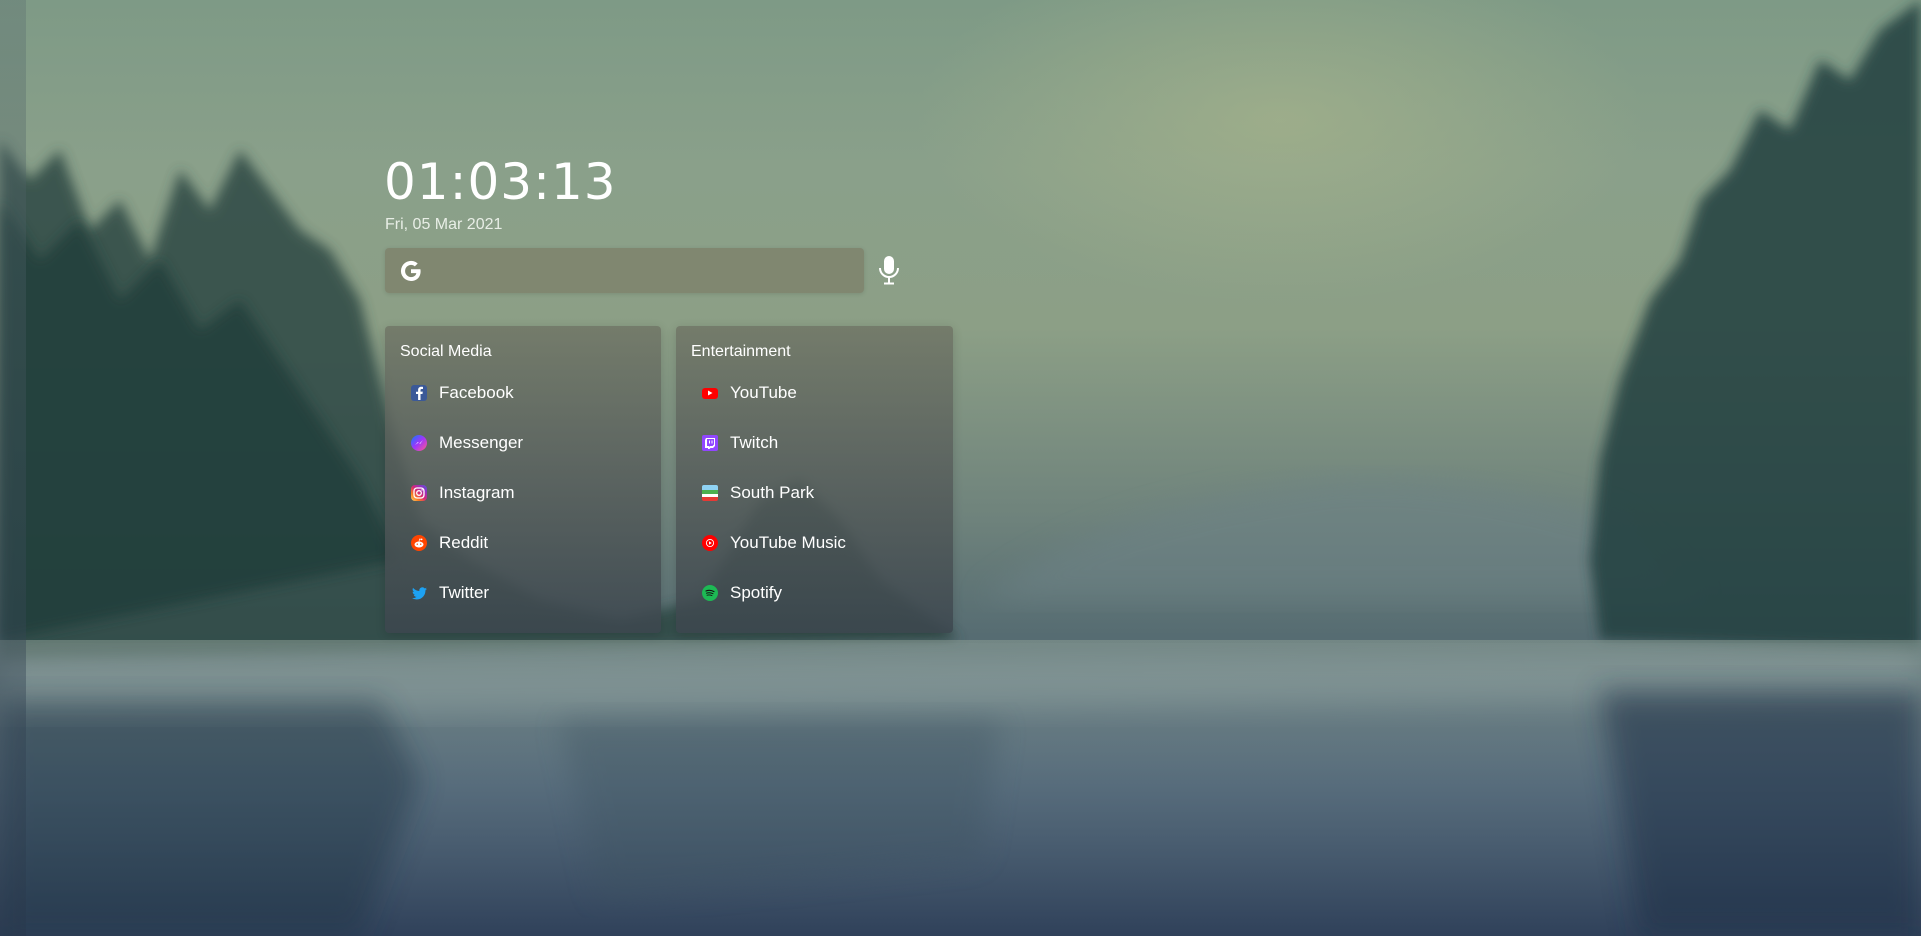 The width and height of the screenshot is (1921, 936). Describe the element at coordinates (788, 542) in the screenshot. I see `youtube-music-label: YouTube Music` at that location.